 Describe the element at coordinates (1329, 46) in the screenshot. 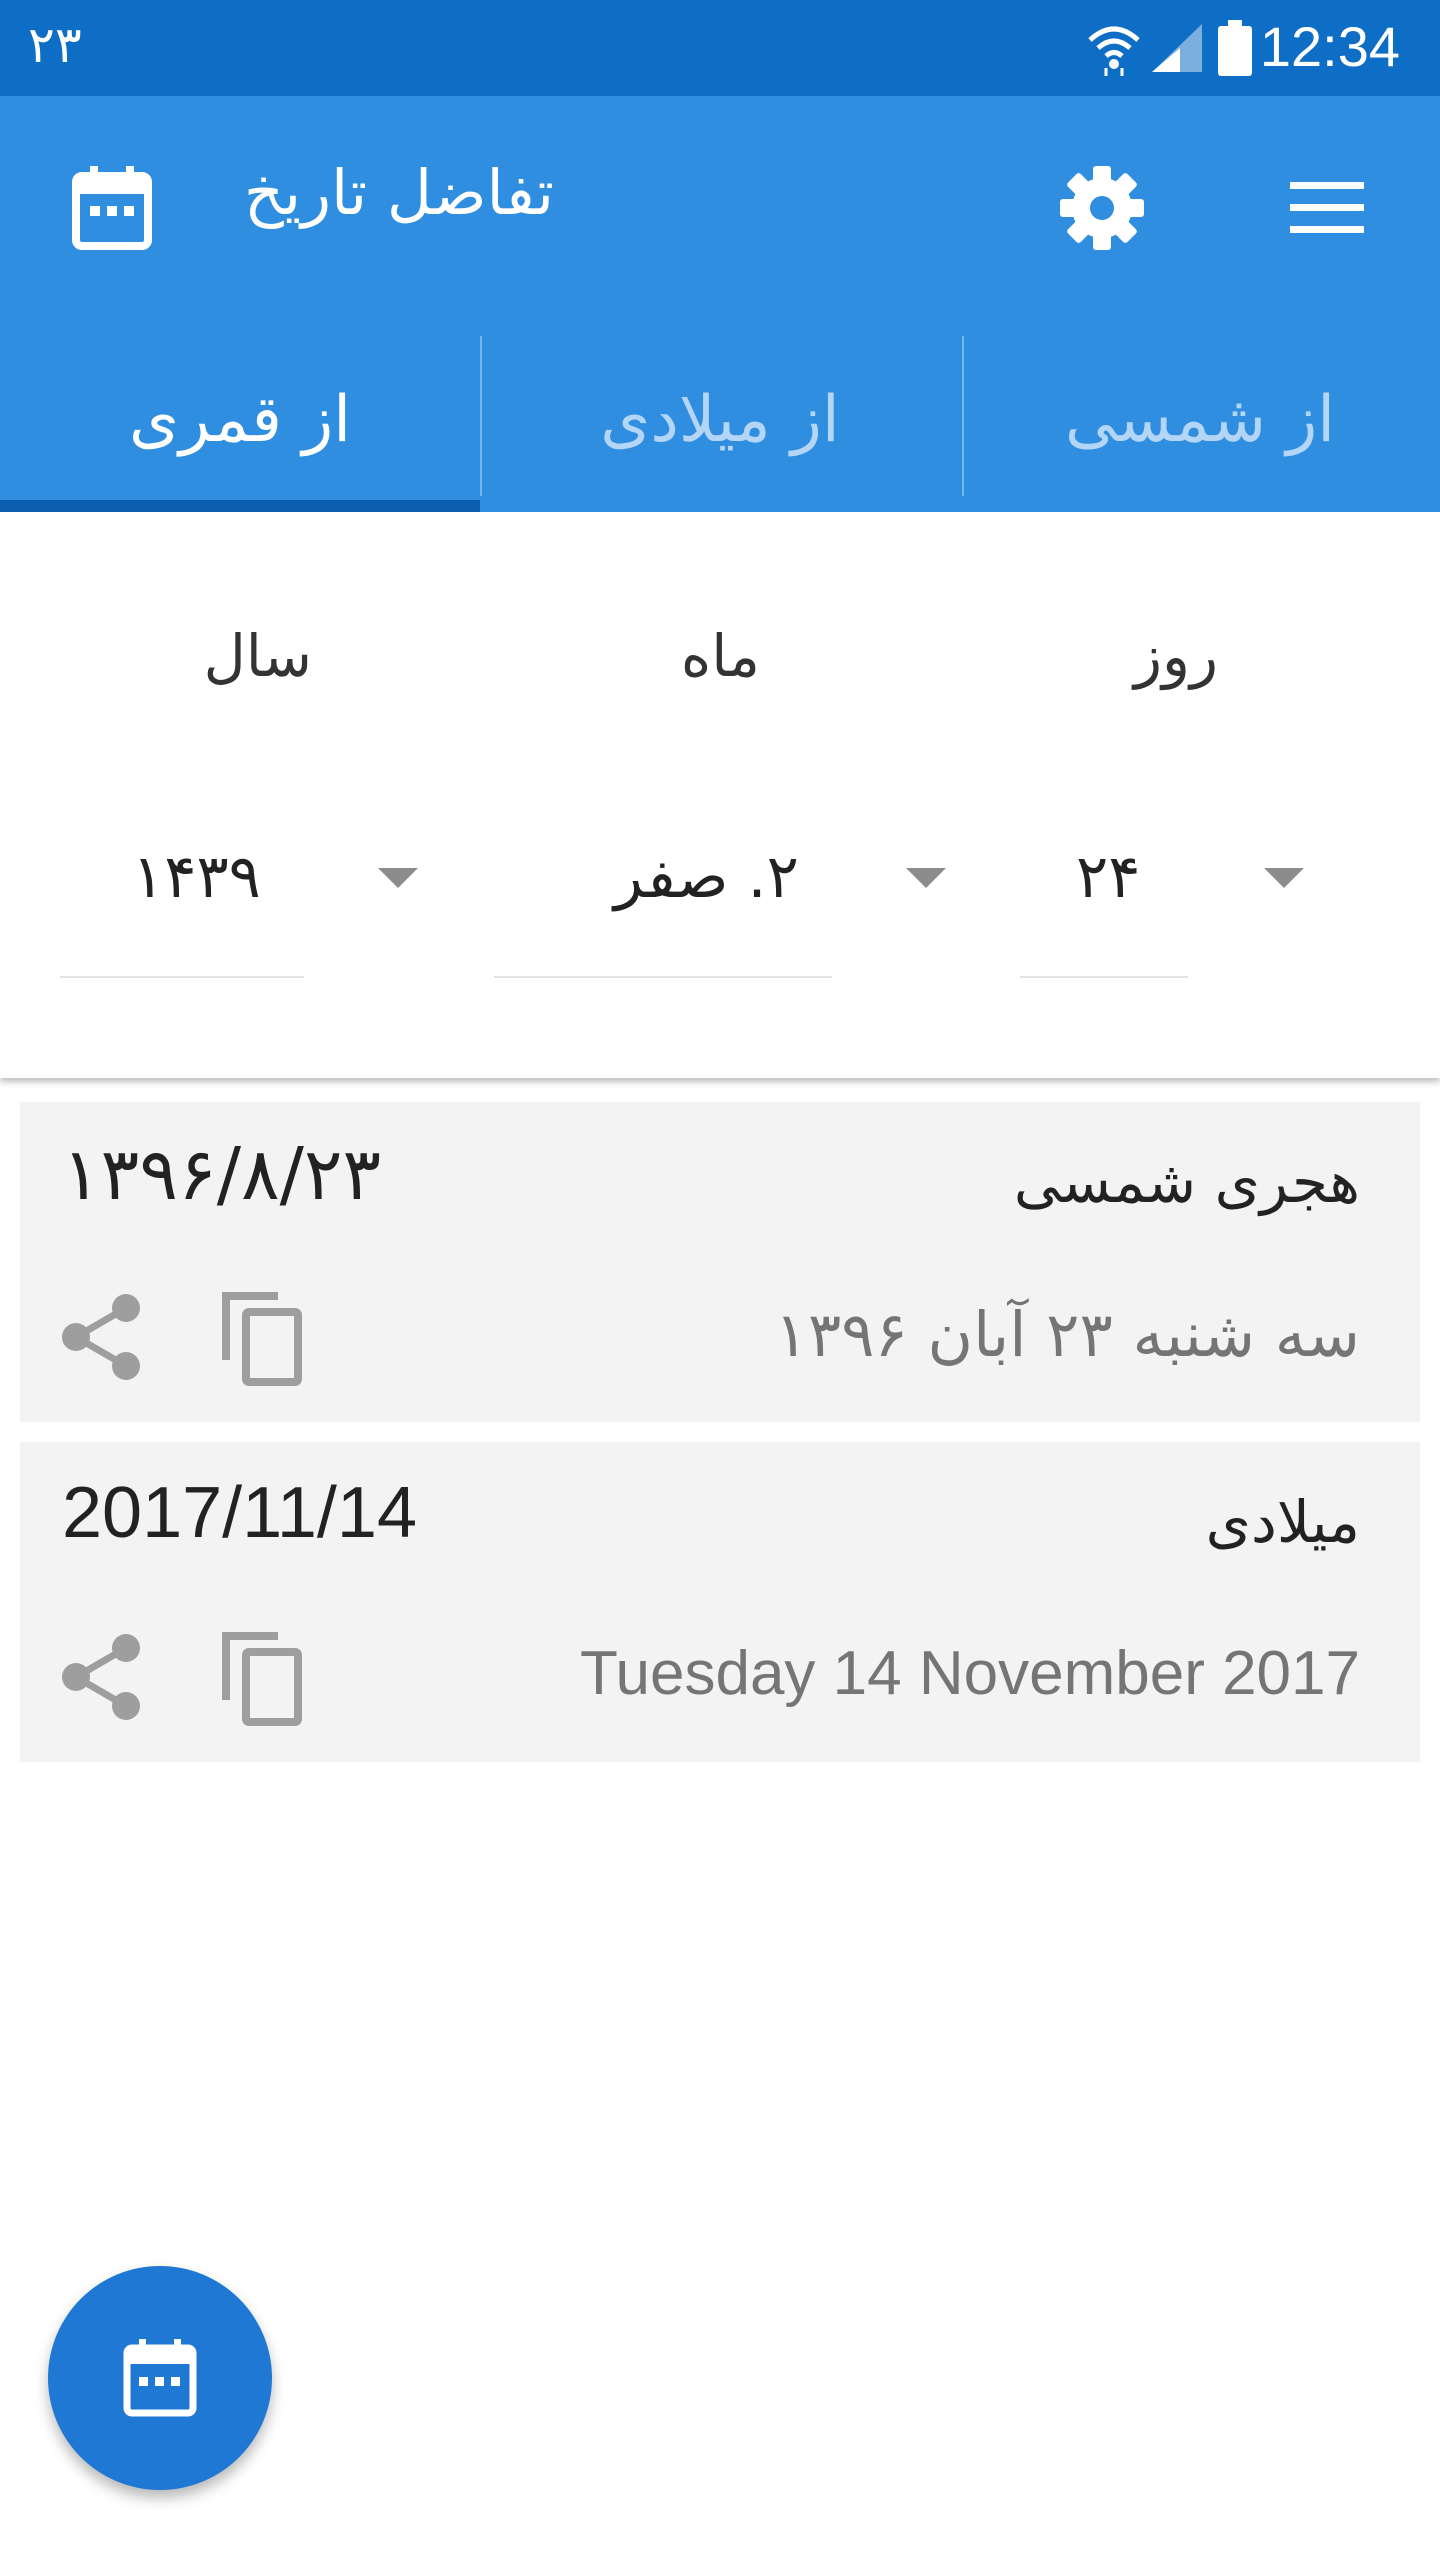

I see `status-time: 12:34` at that location.